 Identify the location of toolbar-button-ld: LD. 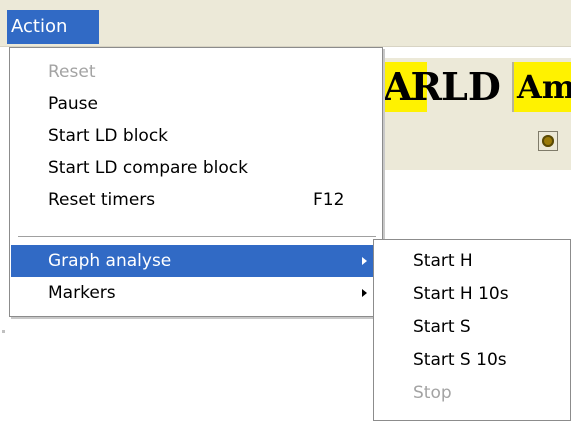
(471, 87).